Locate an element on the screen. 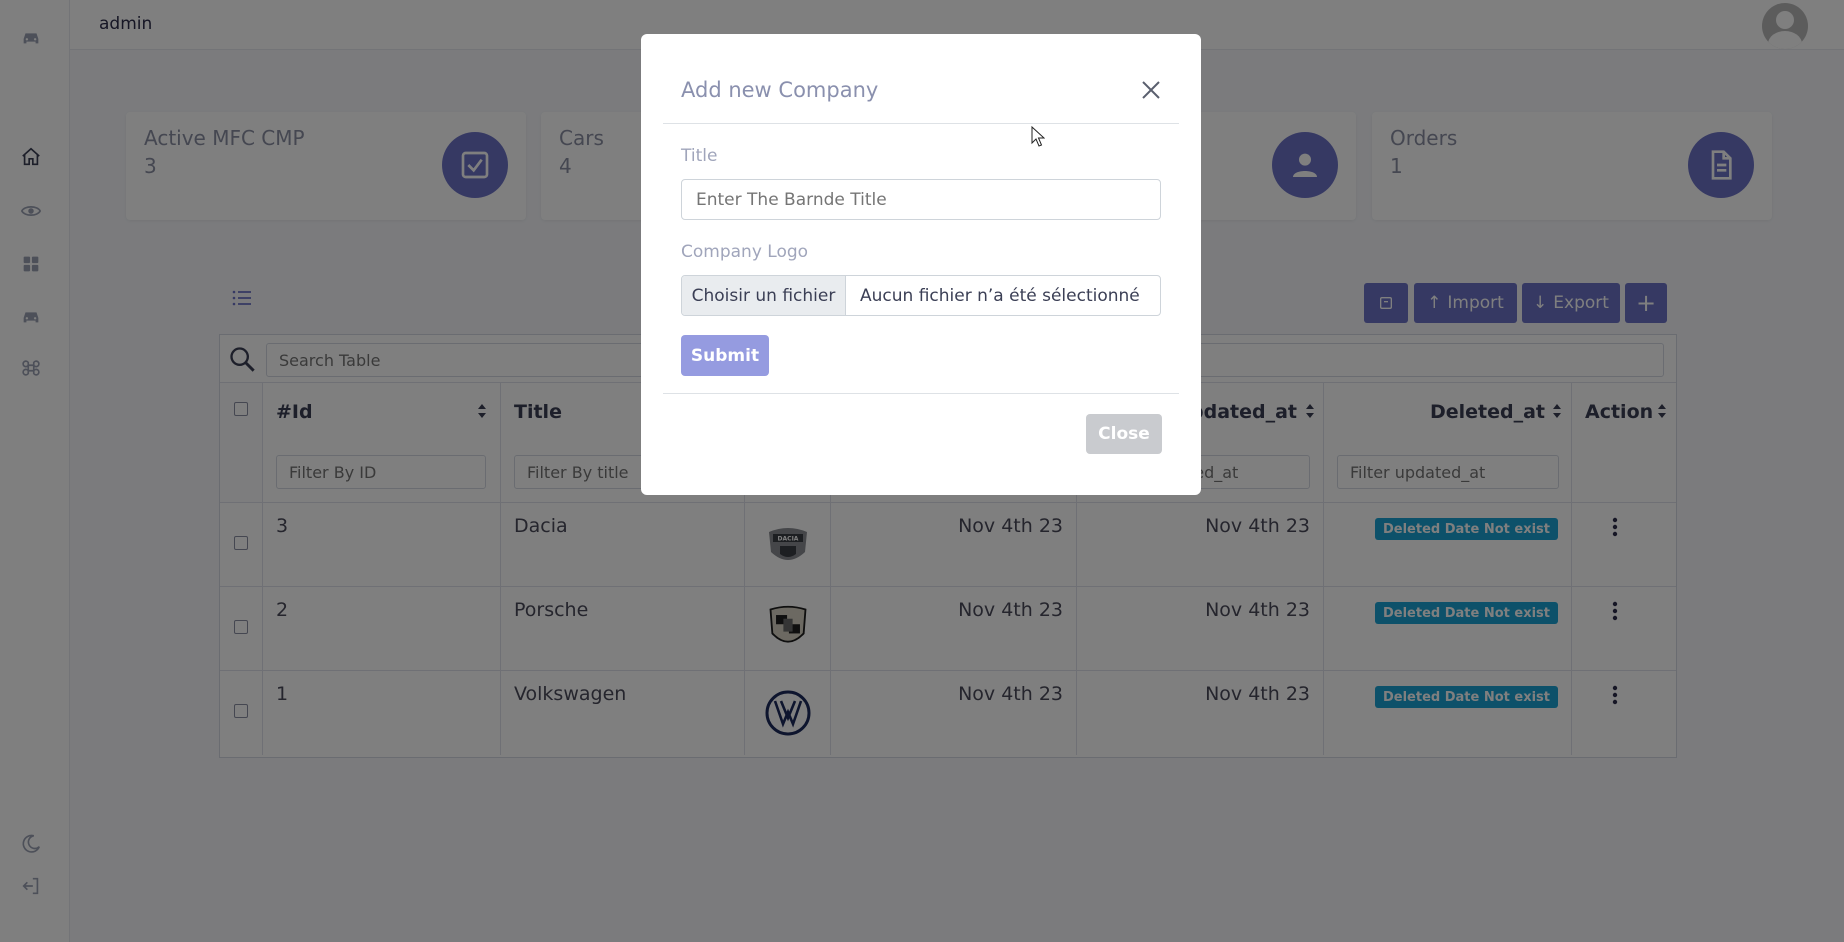 This screenshot has width=1844, height=942. choose-file-button: Choisir un fichier is located at coordinates (764, 295).